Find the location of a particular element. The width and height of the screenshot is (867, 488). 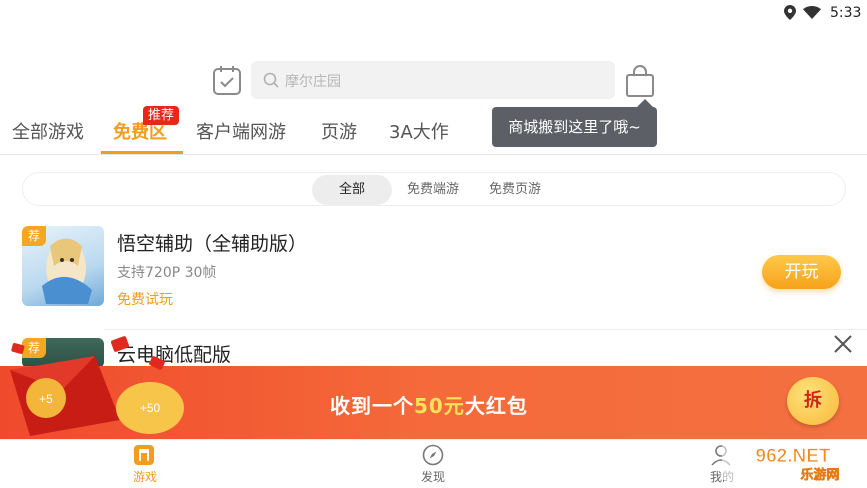

tab-web-games: 页游 is located at coordinates (339, 131).